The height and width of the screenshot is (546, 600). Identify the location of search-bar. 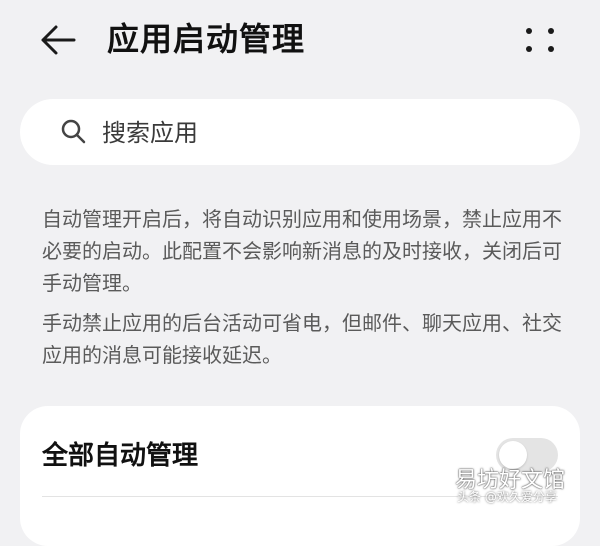
(300, 132).